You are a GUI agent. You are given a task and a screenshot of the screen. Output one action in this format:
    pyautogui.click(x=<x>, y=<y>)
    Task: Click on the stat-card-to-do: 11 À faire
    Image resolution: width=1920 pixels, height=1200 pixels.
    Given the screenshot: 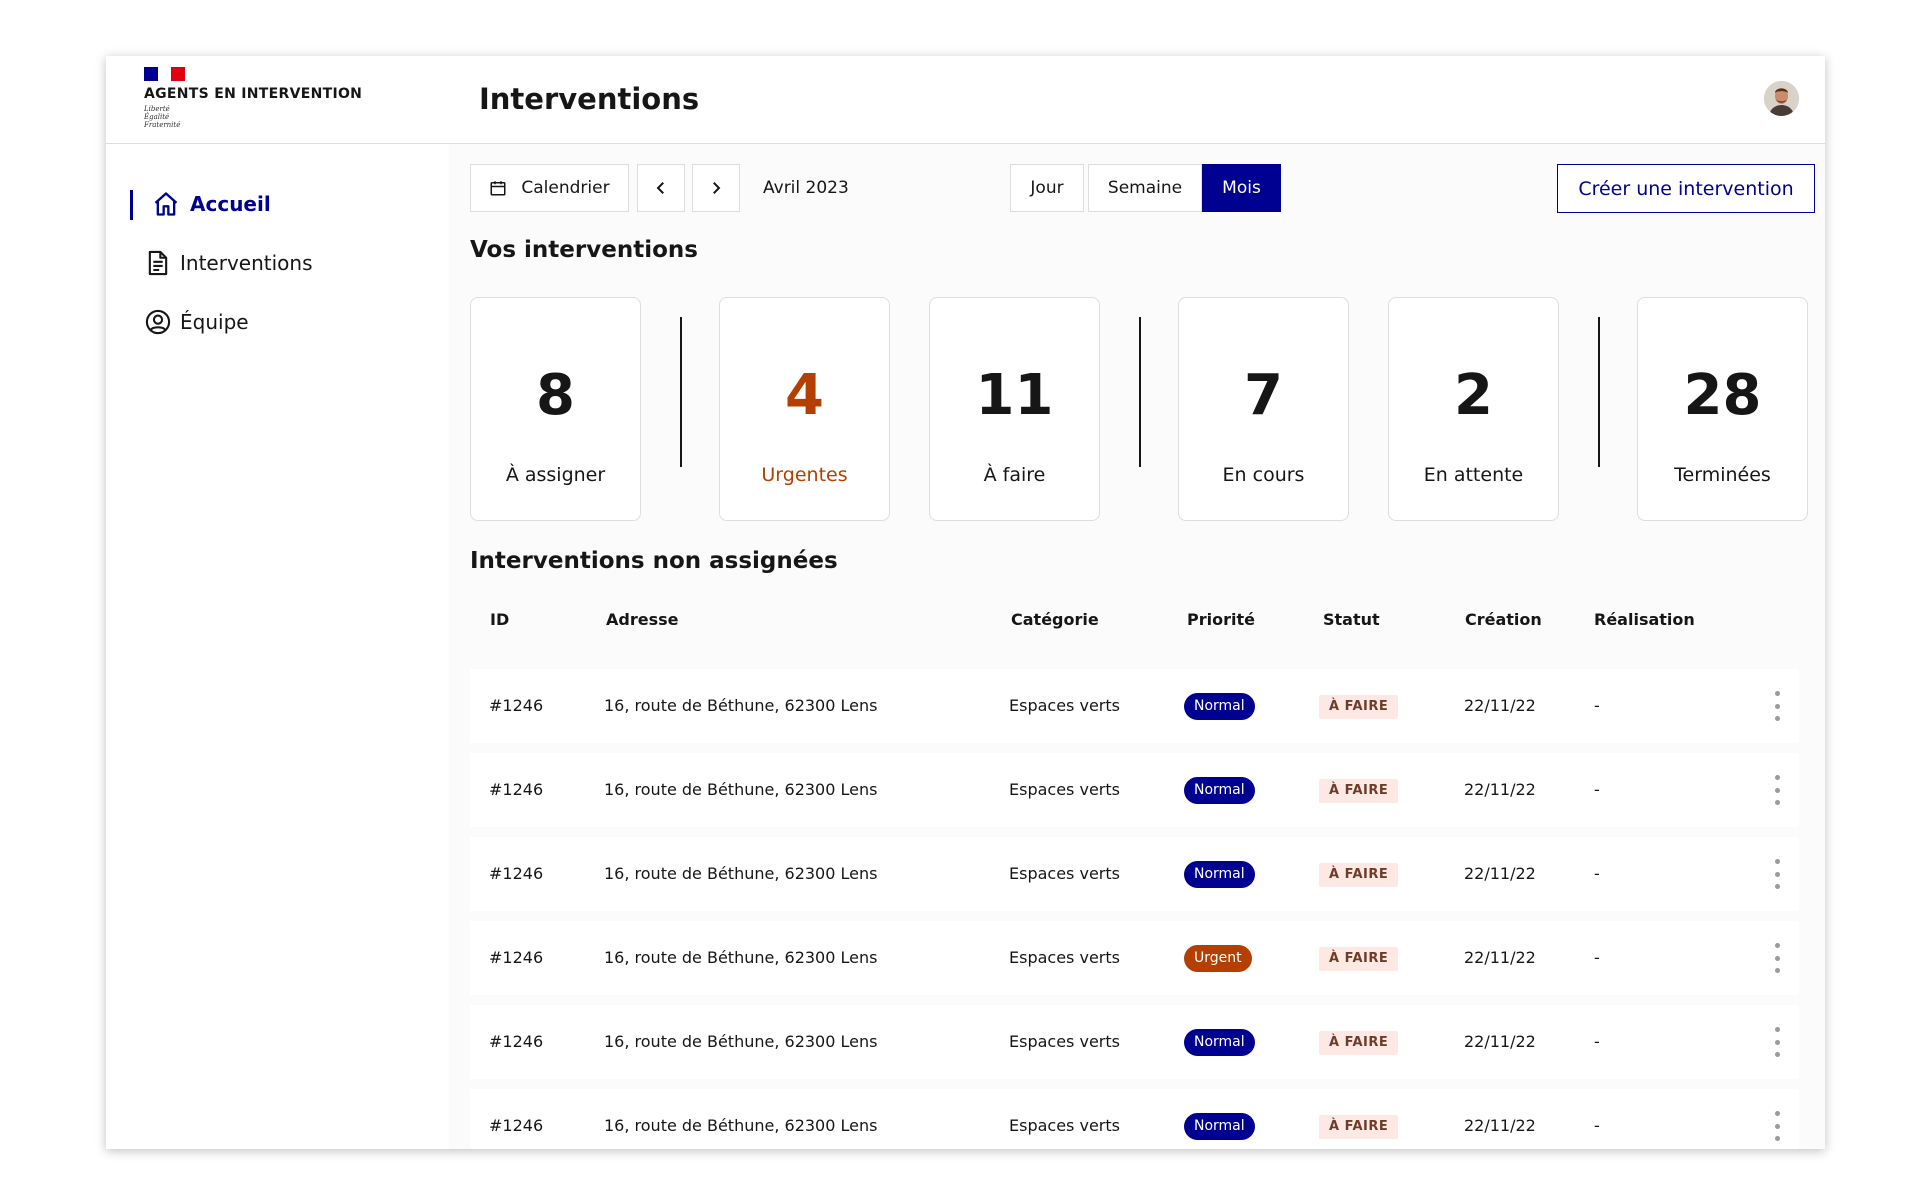 What is the action you would take?
    pyautogui.click(x=1014, y=409)
    